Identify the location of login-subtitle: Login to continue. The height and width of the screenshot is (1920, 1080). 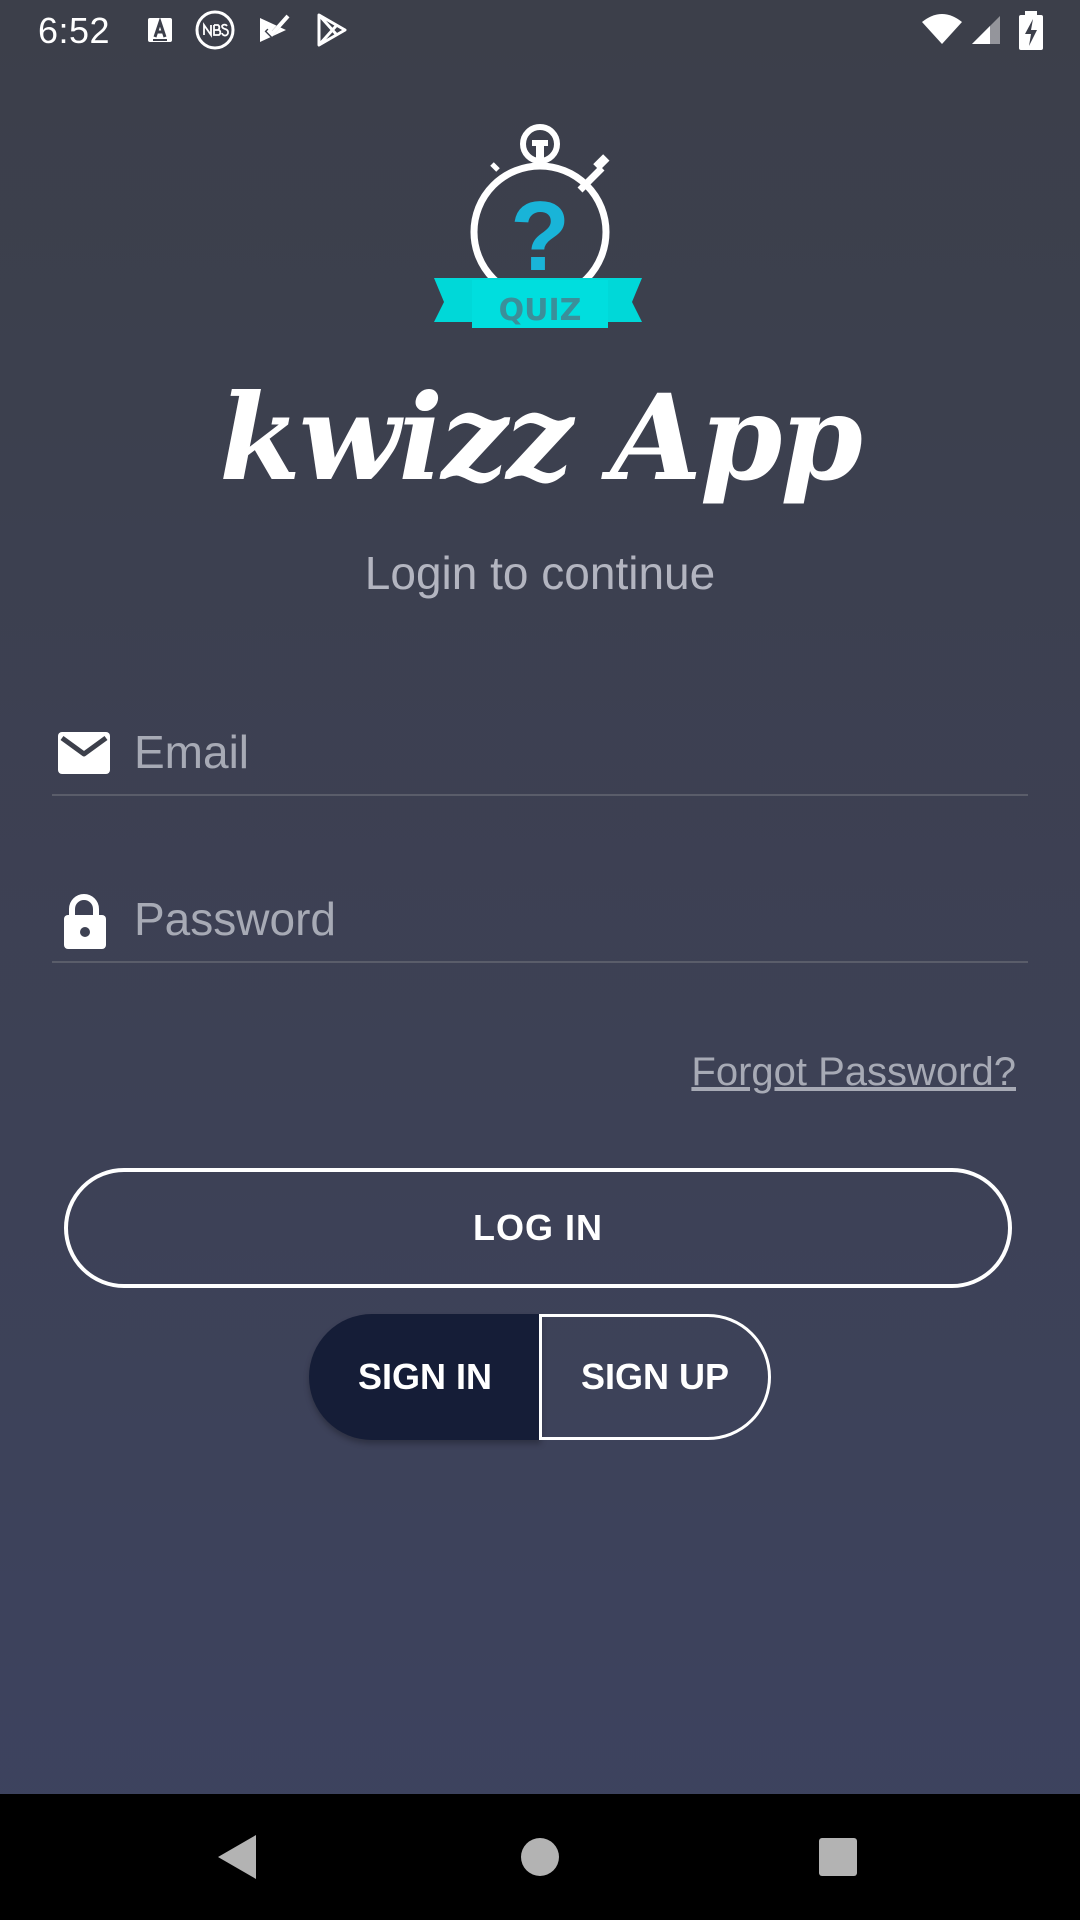
(540, 573).